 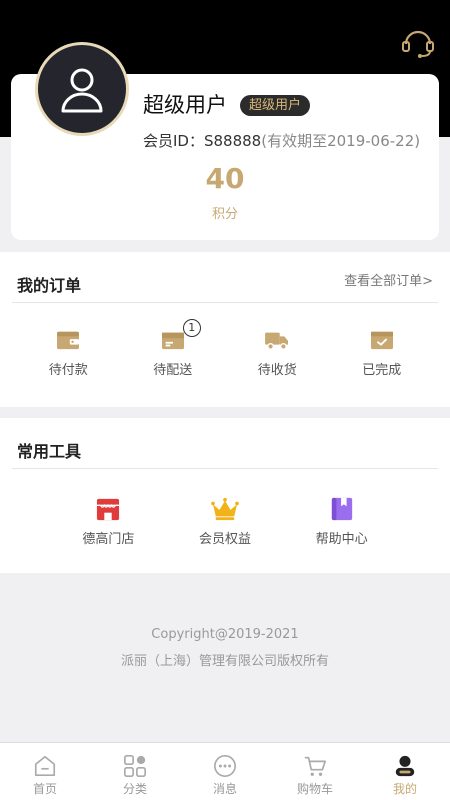 I want to click on order-pending-receipt: 待收货, so click(x=277, y=352).